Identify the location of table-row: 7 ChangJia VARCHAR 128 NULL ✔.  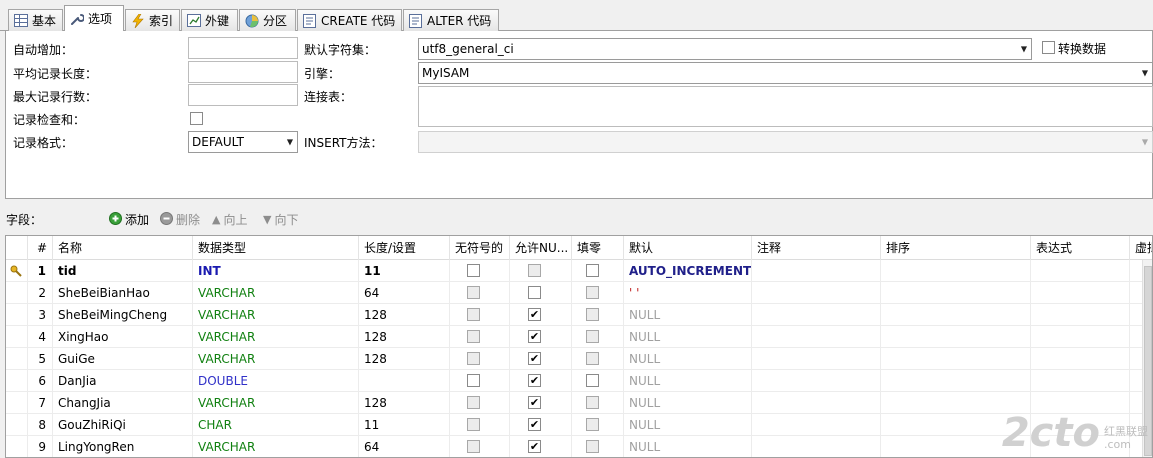
(579, 403).